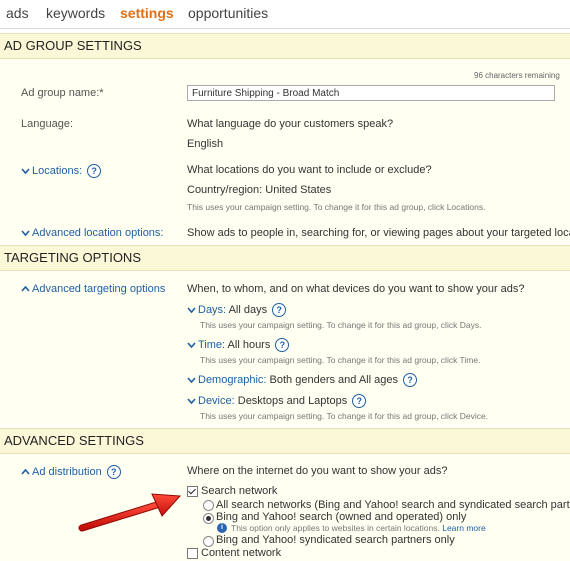 The width and height of the screenshot is (570, 561). Describe the element at coordinates (285, 441) in the screenshot. I see `advanced-settings-header: ADVANCED SETTINGS` at that location.